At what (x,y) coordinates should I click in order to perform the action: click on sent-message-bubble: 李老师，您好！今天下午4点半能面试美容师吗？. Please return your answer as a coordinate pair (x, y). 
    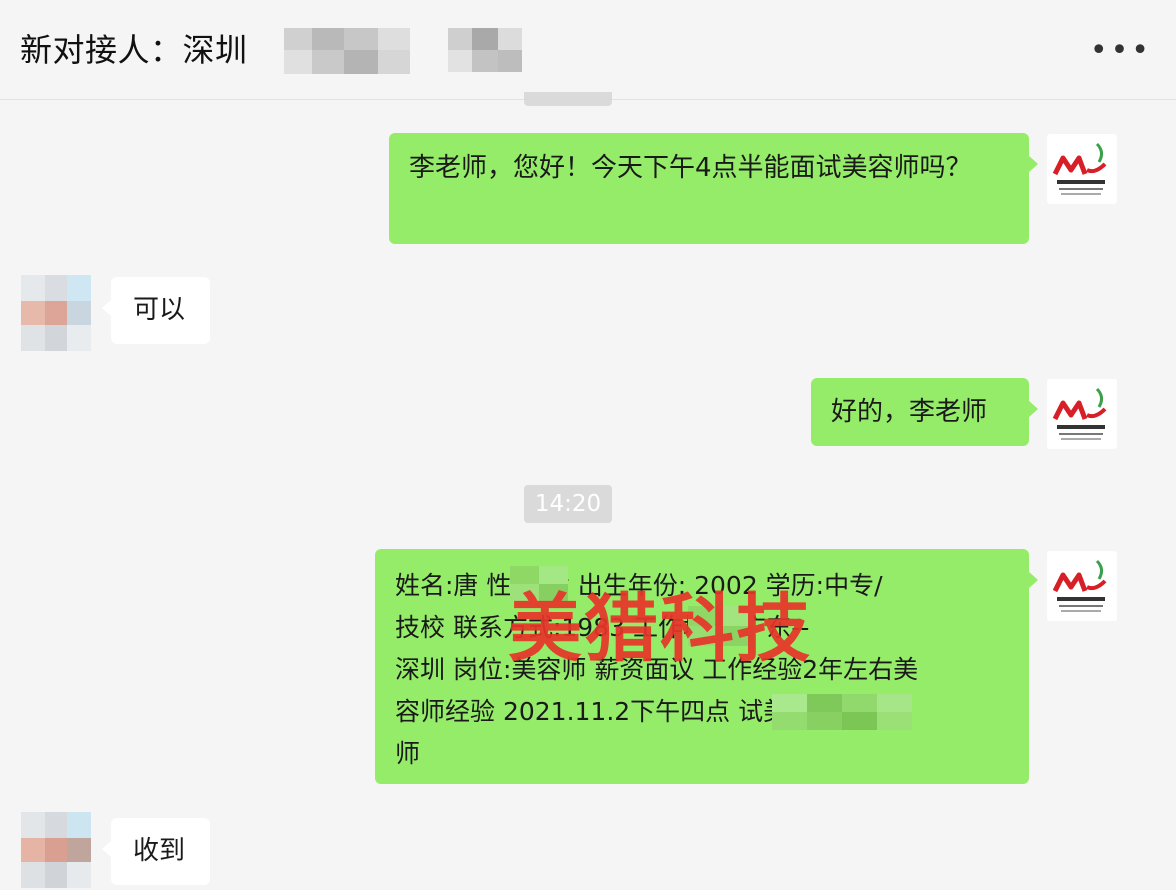
    Looking at the image, I should click on (713, 188).